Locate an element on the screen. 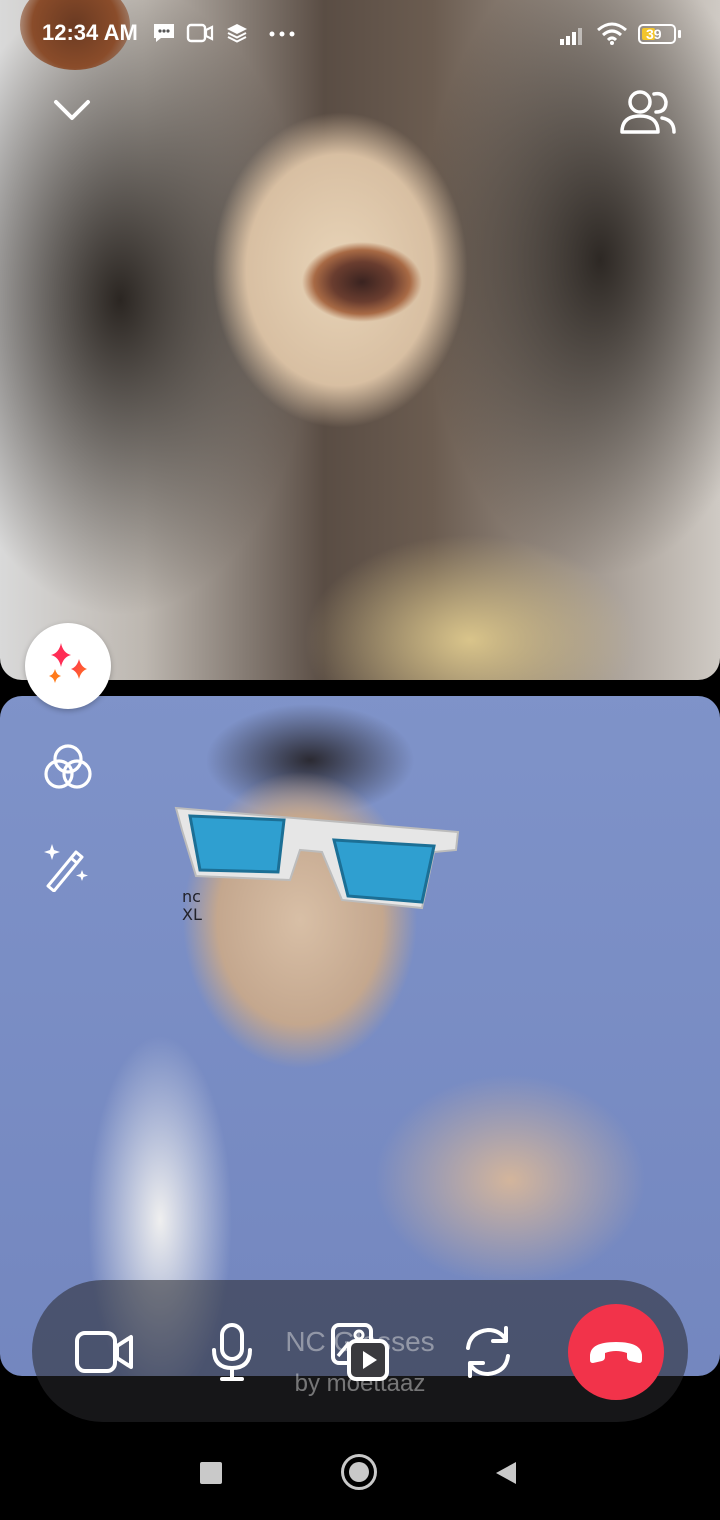 This screenshot has height=1520, width=720. share-media-icon is located at coordinates (360, 1352).